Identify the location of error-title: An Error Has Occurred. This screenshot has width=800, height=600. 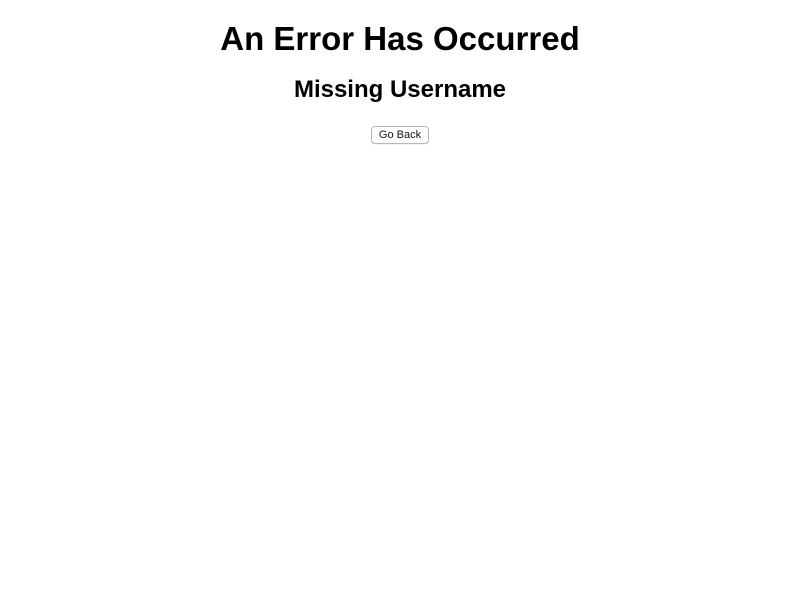
(400, 38).